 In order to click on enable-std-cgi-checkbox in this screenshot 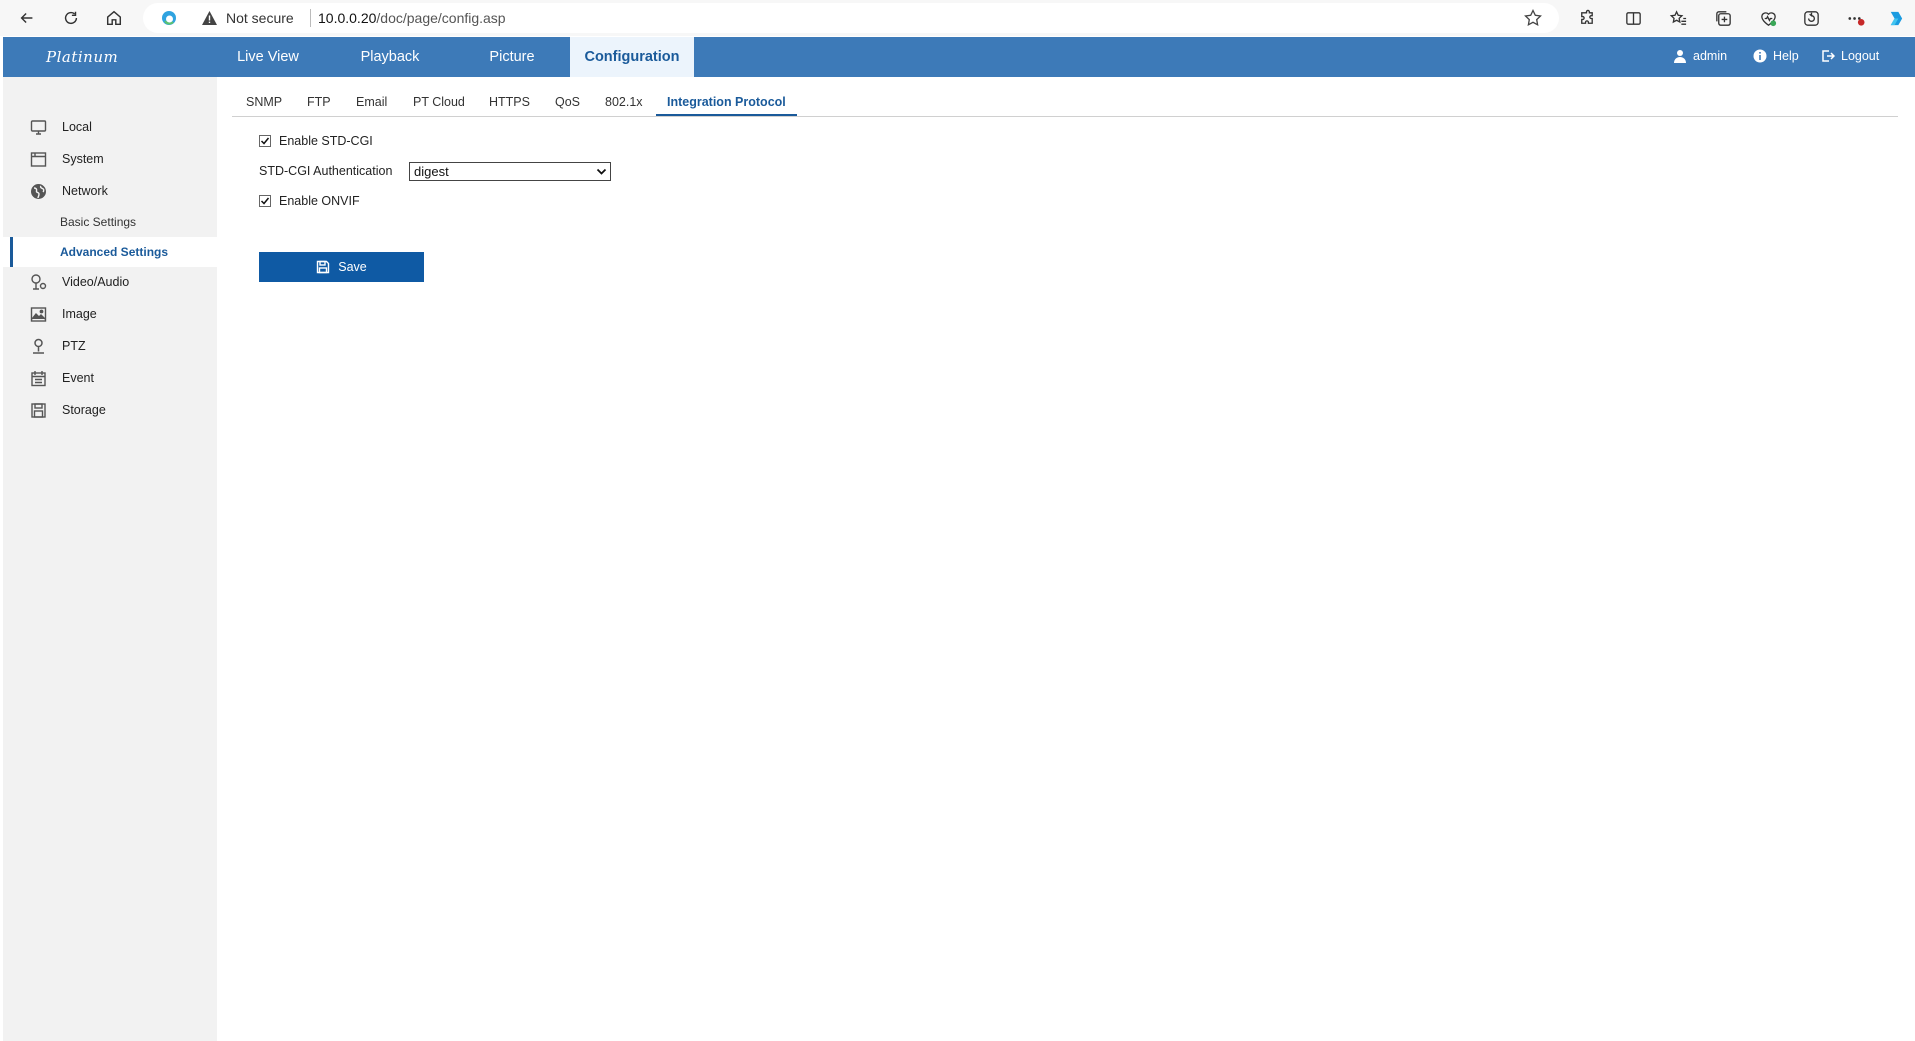, I will do `click(265, 141)`.